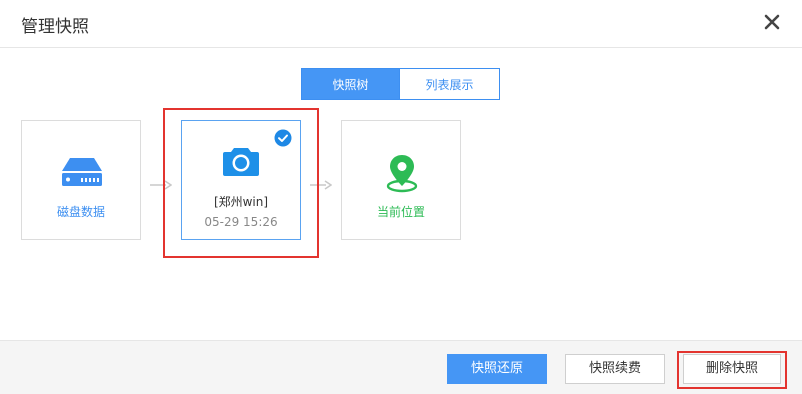 The width and height of the screenshot is (802, 394). Describe the element at coordinates (82, 172) in the screenshot. I see `hard-drive-icon` at that location.